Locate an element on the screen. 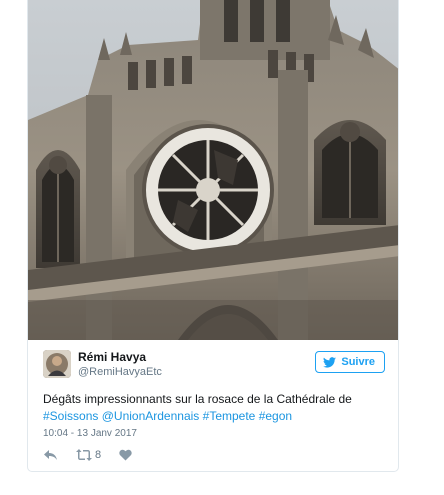 The image size is (444, 495). tweet-actions: 8 is located at coordinates (96, 455).